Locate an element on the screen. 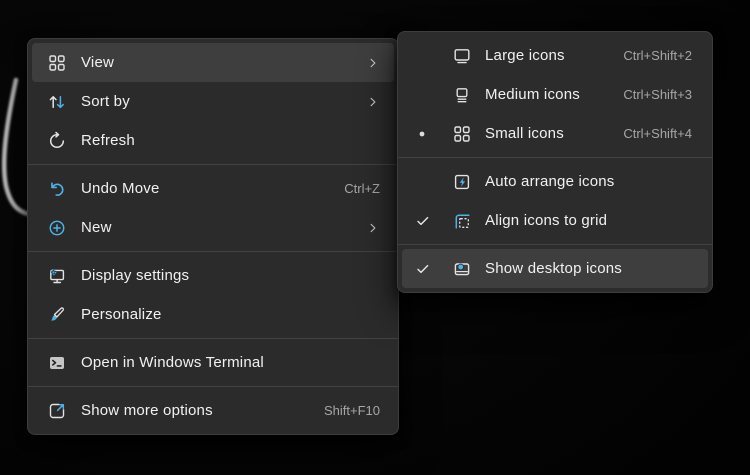 This screenshot has height=475, width=750. new-icon is located at coordinates (57, 228).